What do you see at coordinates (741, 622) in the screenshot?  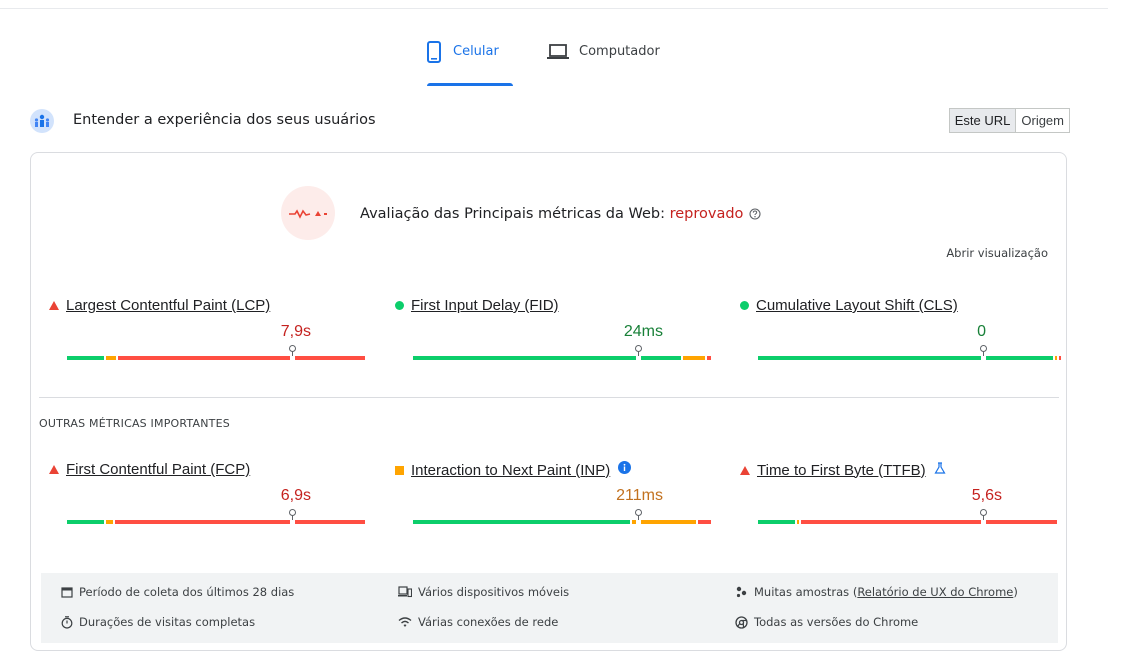 I see `chrome-icon` at bounding box center [741, 622].